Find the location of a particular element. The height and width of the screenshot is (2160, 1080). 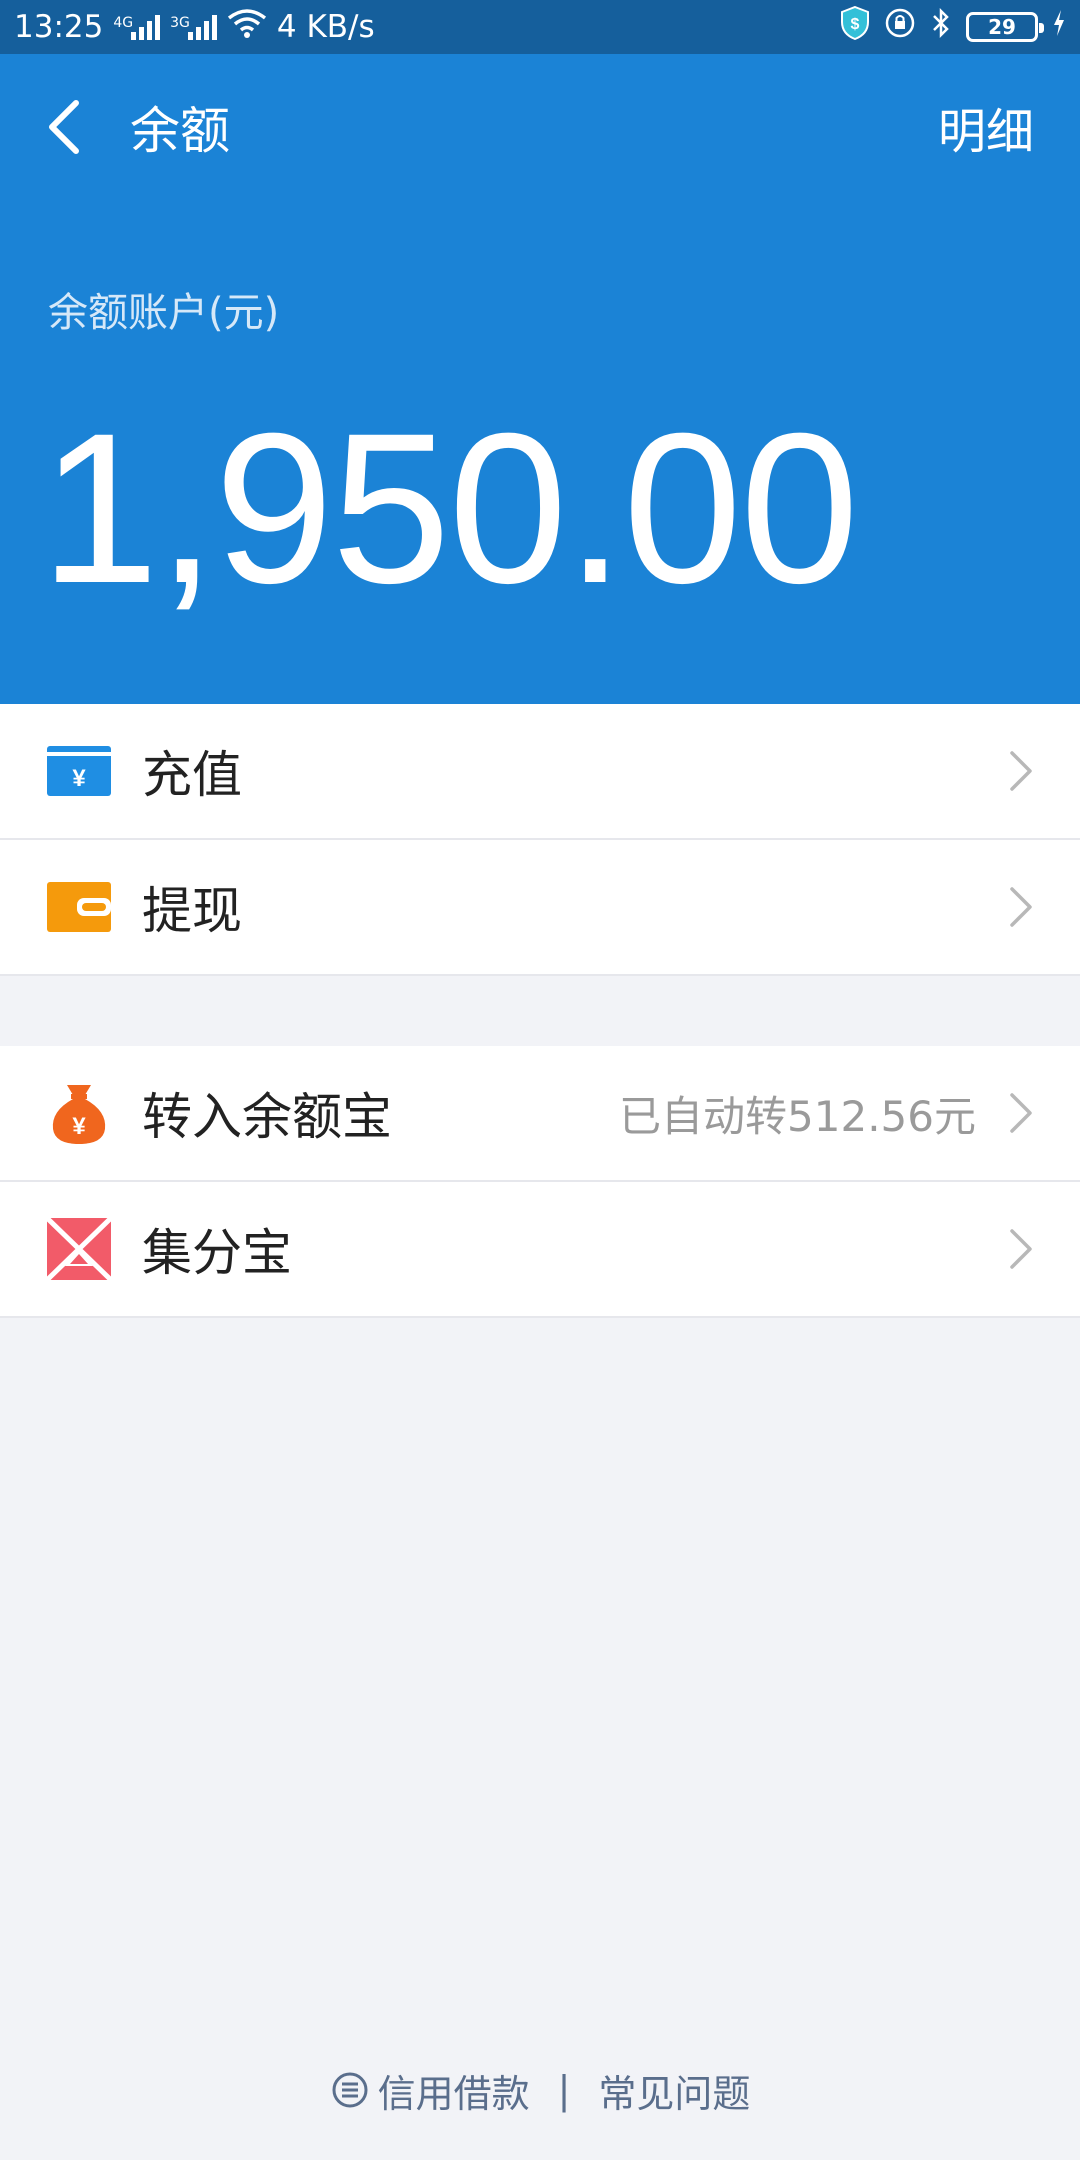

charging-icon is located at coordinates (1059, 27).